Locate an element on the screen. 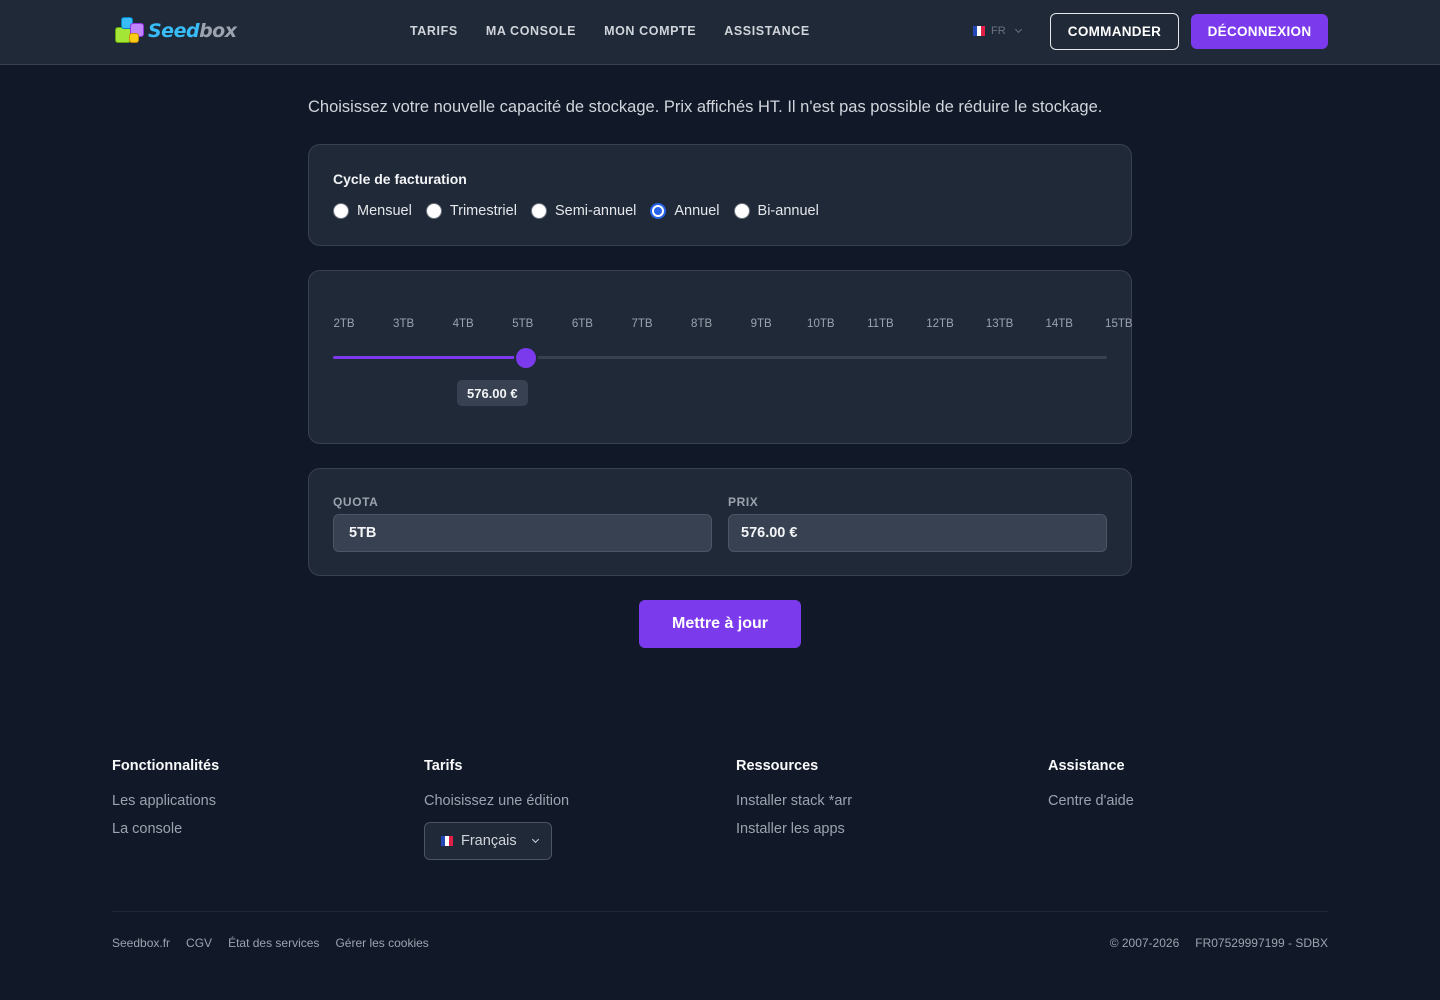 The image size is (1440, 1000). tick-label-10tb: 10TB is located at coordinates (821, 324).